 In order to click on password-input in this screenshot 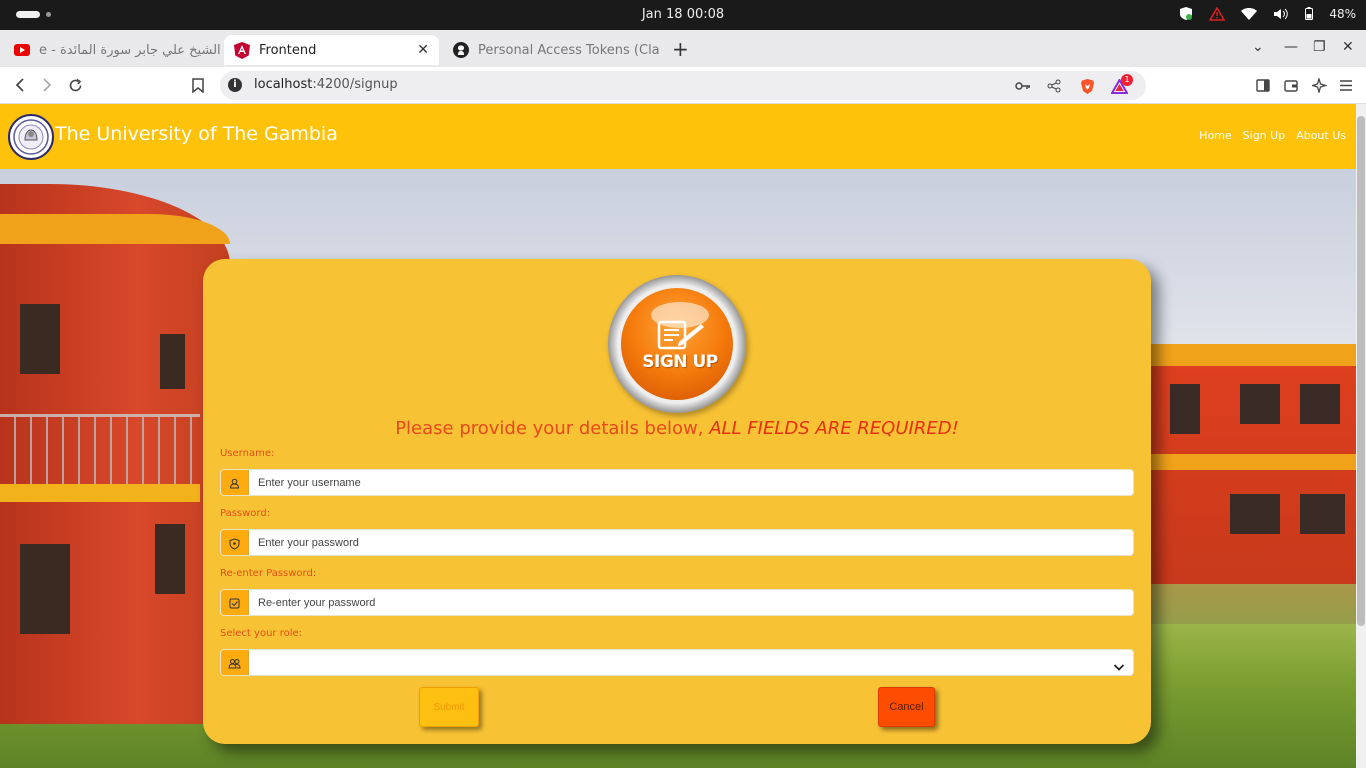, I will do `click(688, 542)`.